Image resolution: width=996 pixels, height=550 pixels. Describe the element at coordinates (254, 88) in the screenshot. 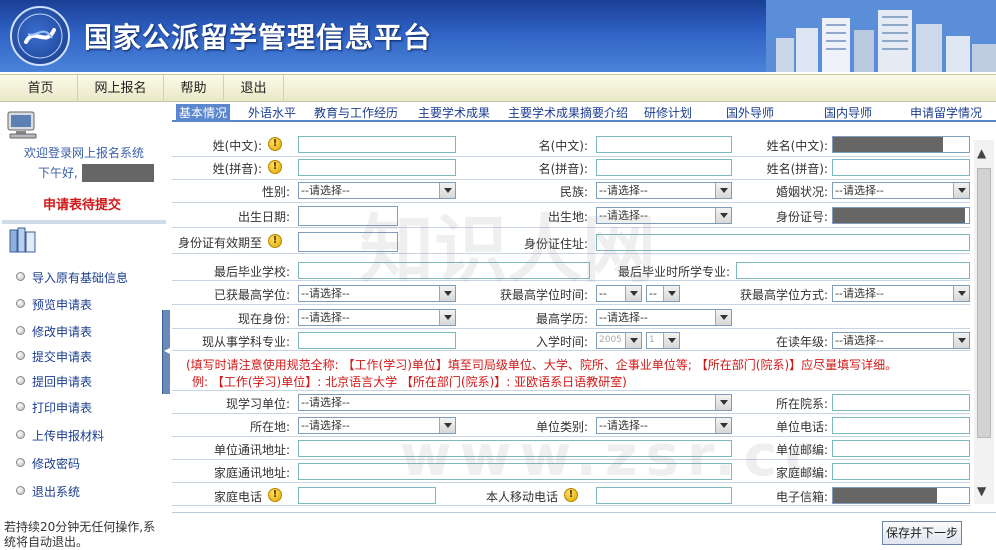

I see `menu-logout: 退出` at that location.